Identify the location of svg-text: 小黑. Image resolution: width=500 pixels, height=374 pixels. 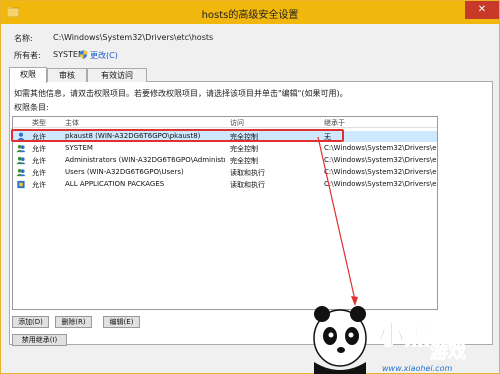
(404, 336).